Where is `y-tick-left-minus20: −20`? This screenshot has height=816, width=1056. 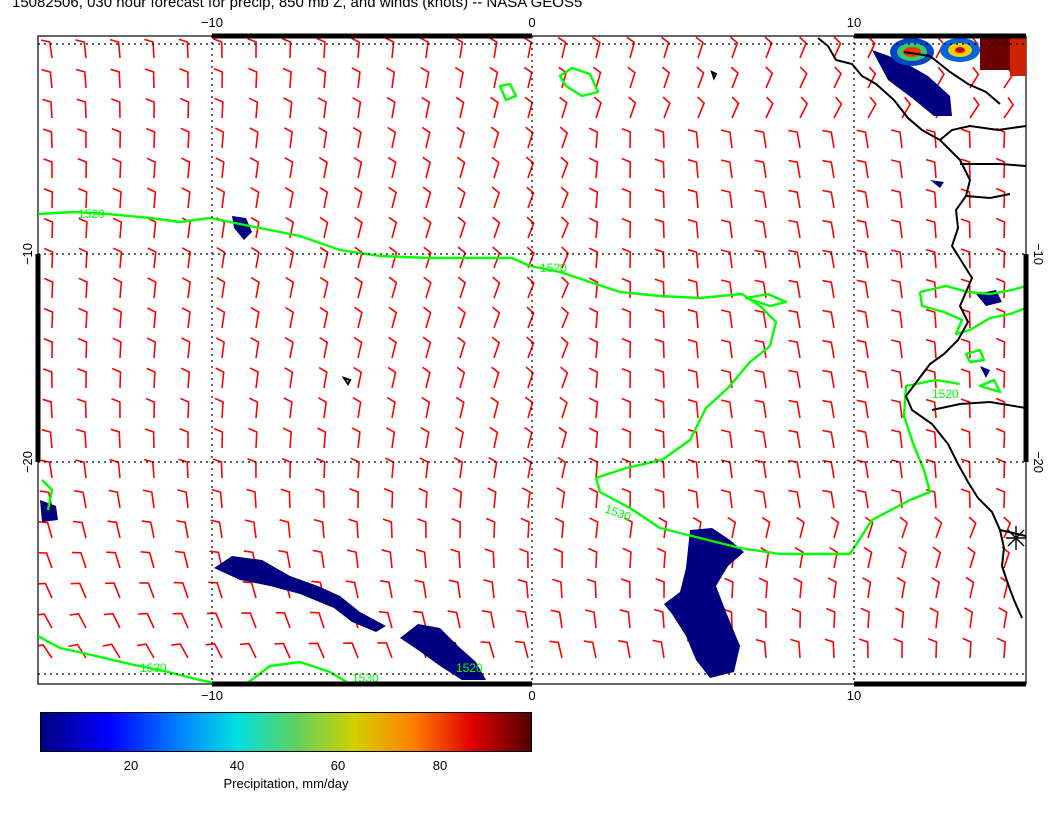 y-tick-left-minus20: −20 is located at coordinates (27, 462).